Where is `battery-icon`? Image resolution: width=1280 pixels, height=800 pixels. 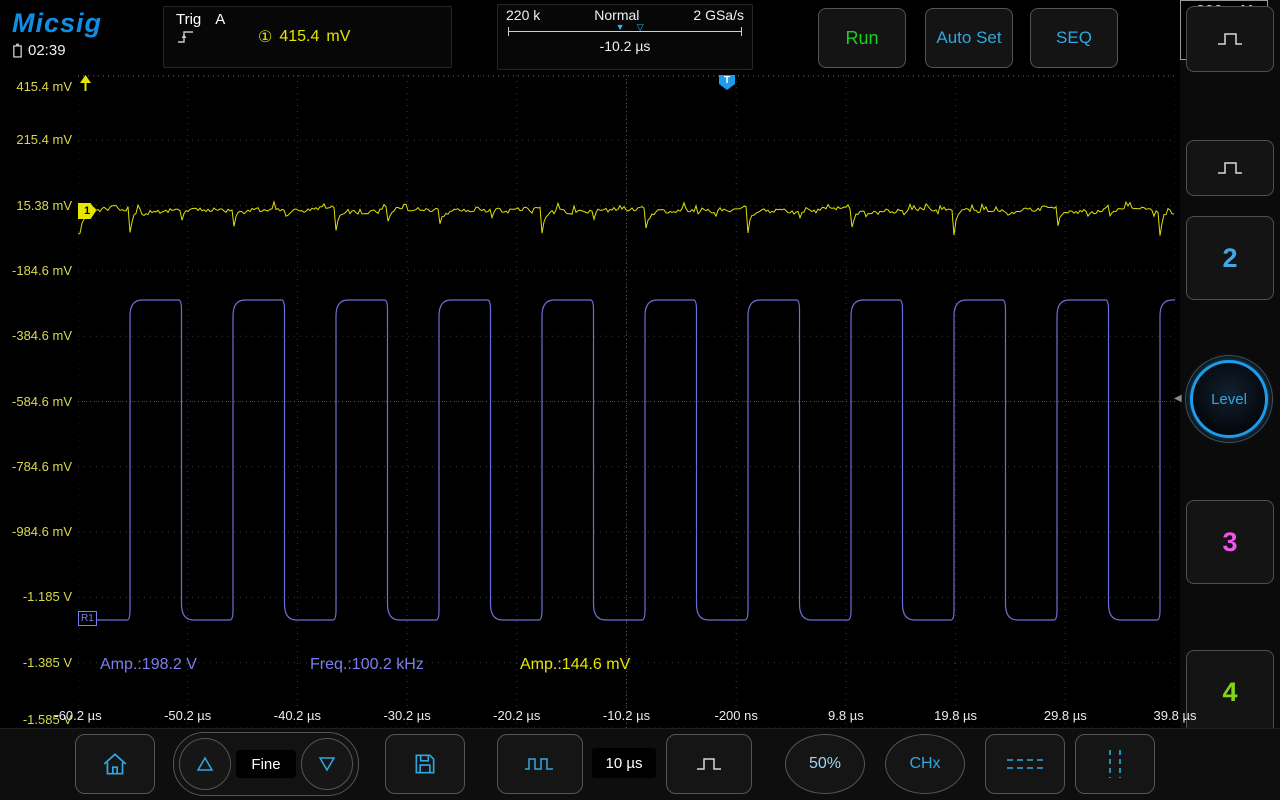 battery-icon is located at coordinates (17, 50).